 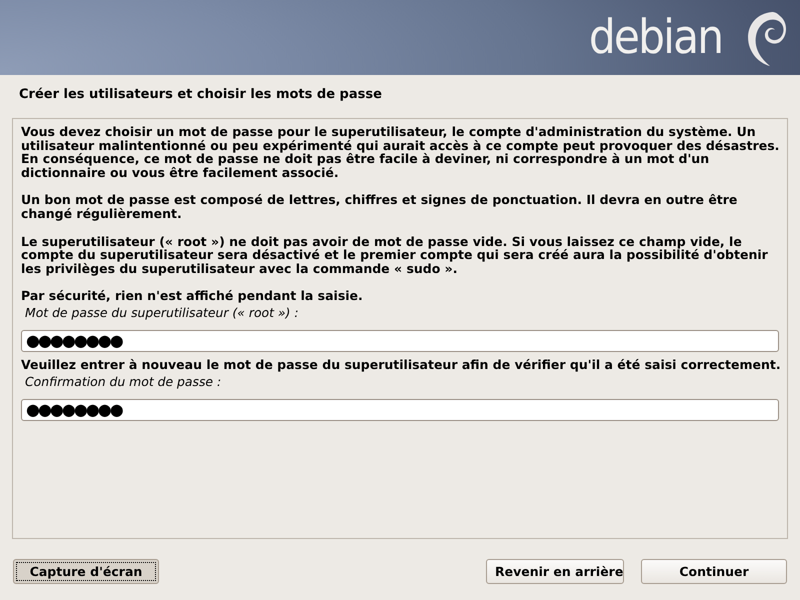 What do you see at coordinates (86, 571) in the screenshot?
I see `button: Capture d'écran` at bounding box center [86, 571].